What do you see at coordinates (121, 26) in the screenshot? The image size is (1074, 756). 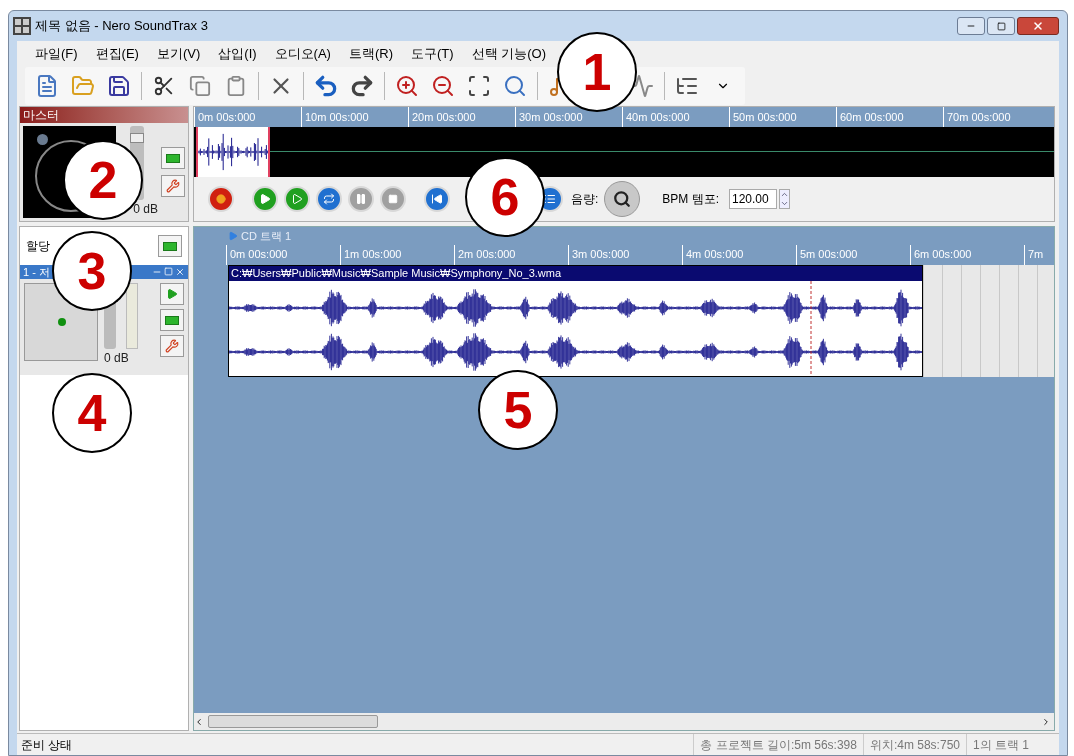 I see `window-title: 제목 없음 - Nero SoundTrax 3` at bounding box center [121, 26].